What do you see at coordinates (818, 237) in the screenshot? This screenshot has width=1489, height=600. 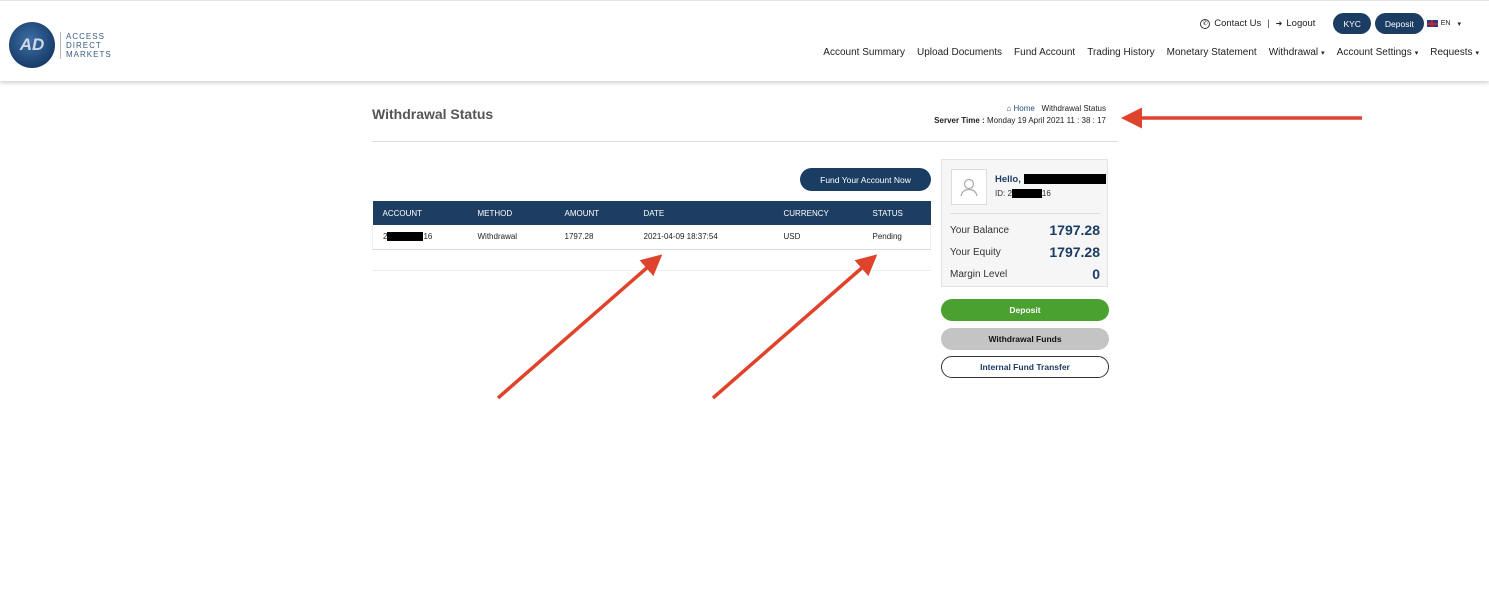 I see `cell-currency: USD` at bounding box center [818, 237].